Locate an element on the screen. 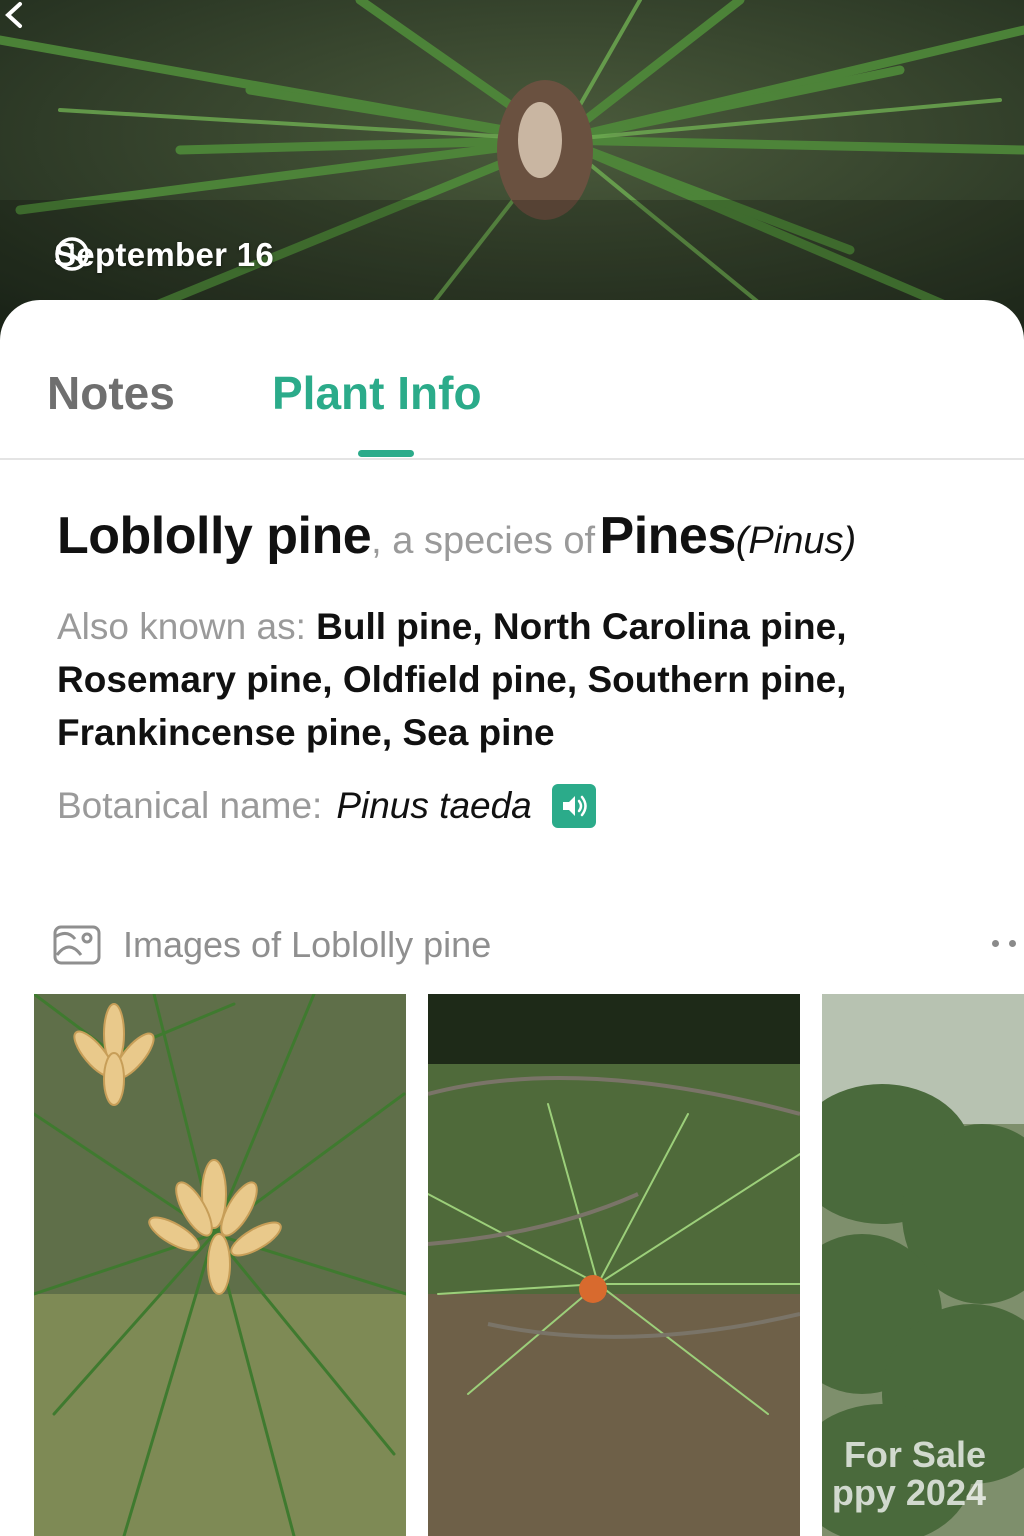 The image size is (1024, 1536). genus-link: Pines is located at coordinates (668, 536).